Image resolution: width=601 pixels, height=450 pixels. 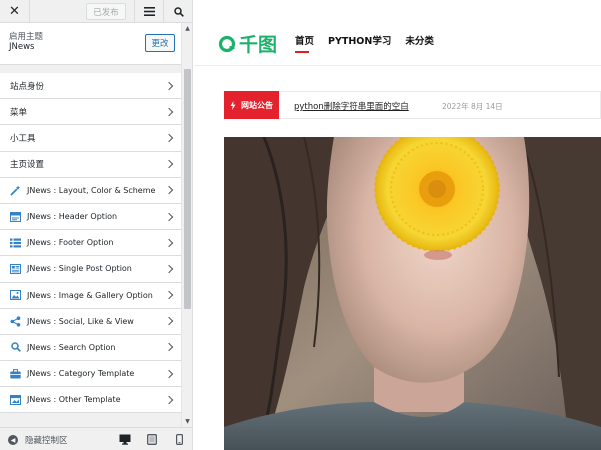 What do you see at coordinates (19, 112) in the screenshot?
I see `panel-item-label: 菜单` at bounding box center [19, 112].